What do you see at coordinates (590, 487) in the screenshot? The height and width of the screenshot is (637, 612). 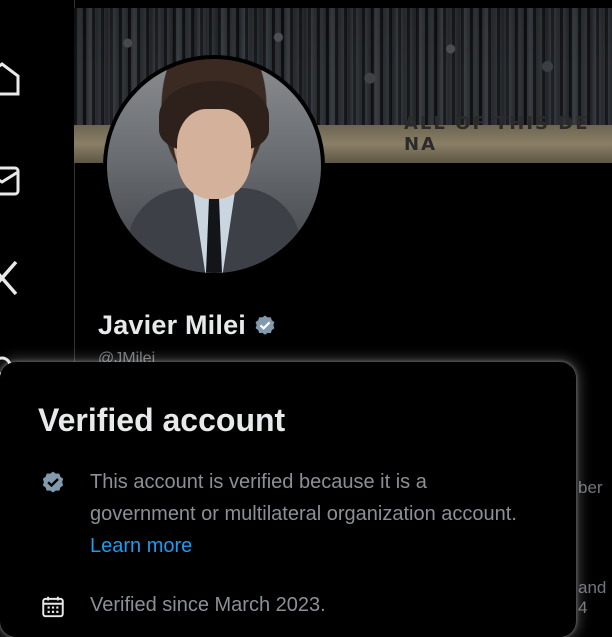 I see `background-text-fragment: ber` at bounding box center [590, 487].